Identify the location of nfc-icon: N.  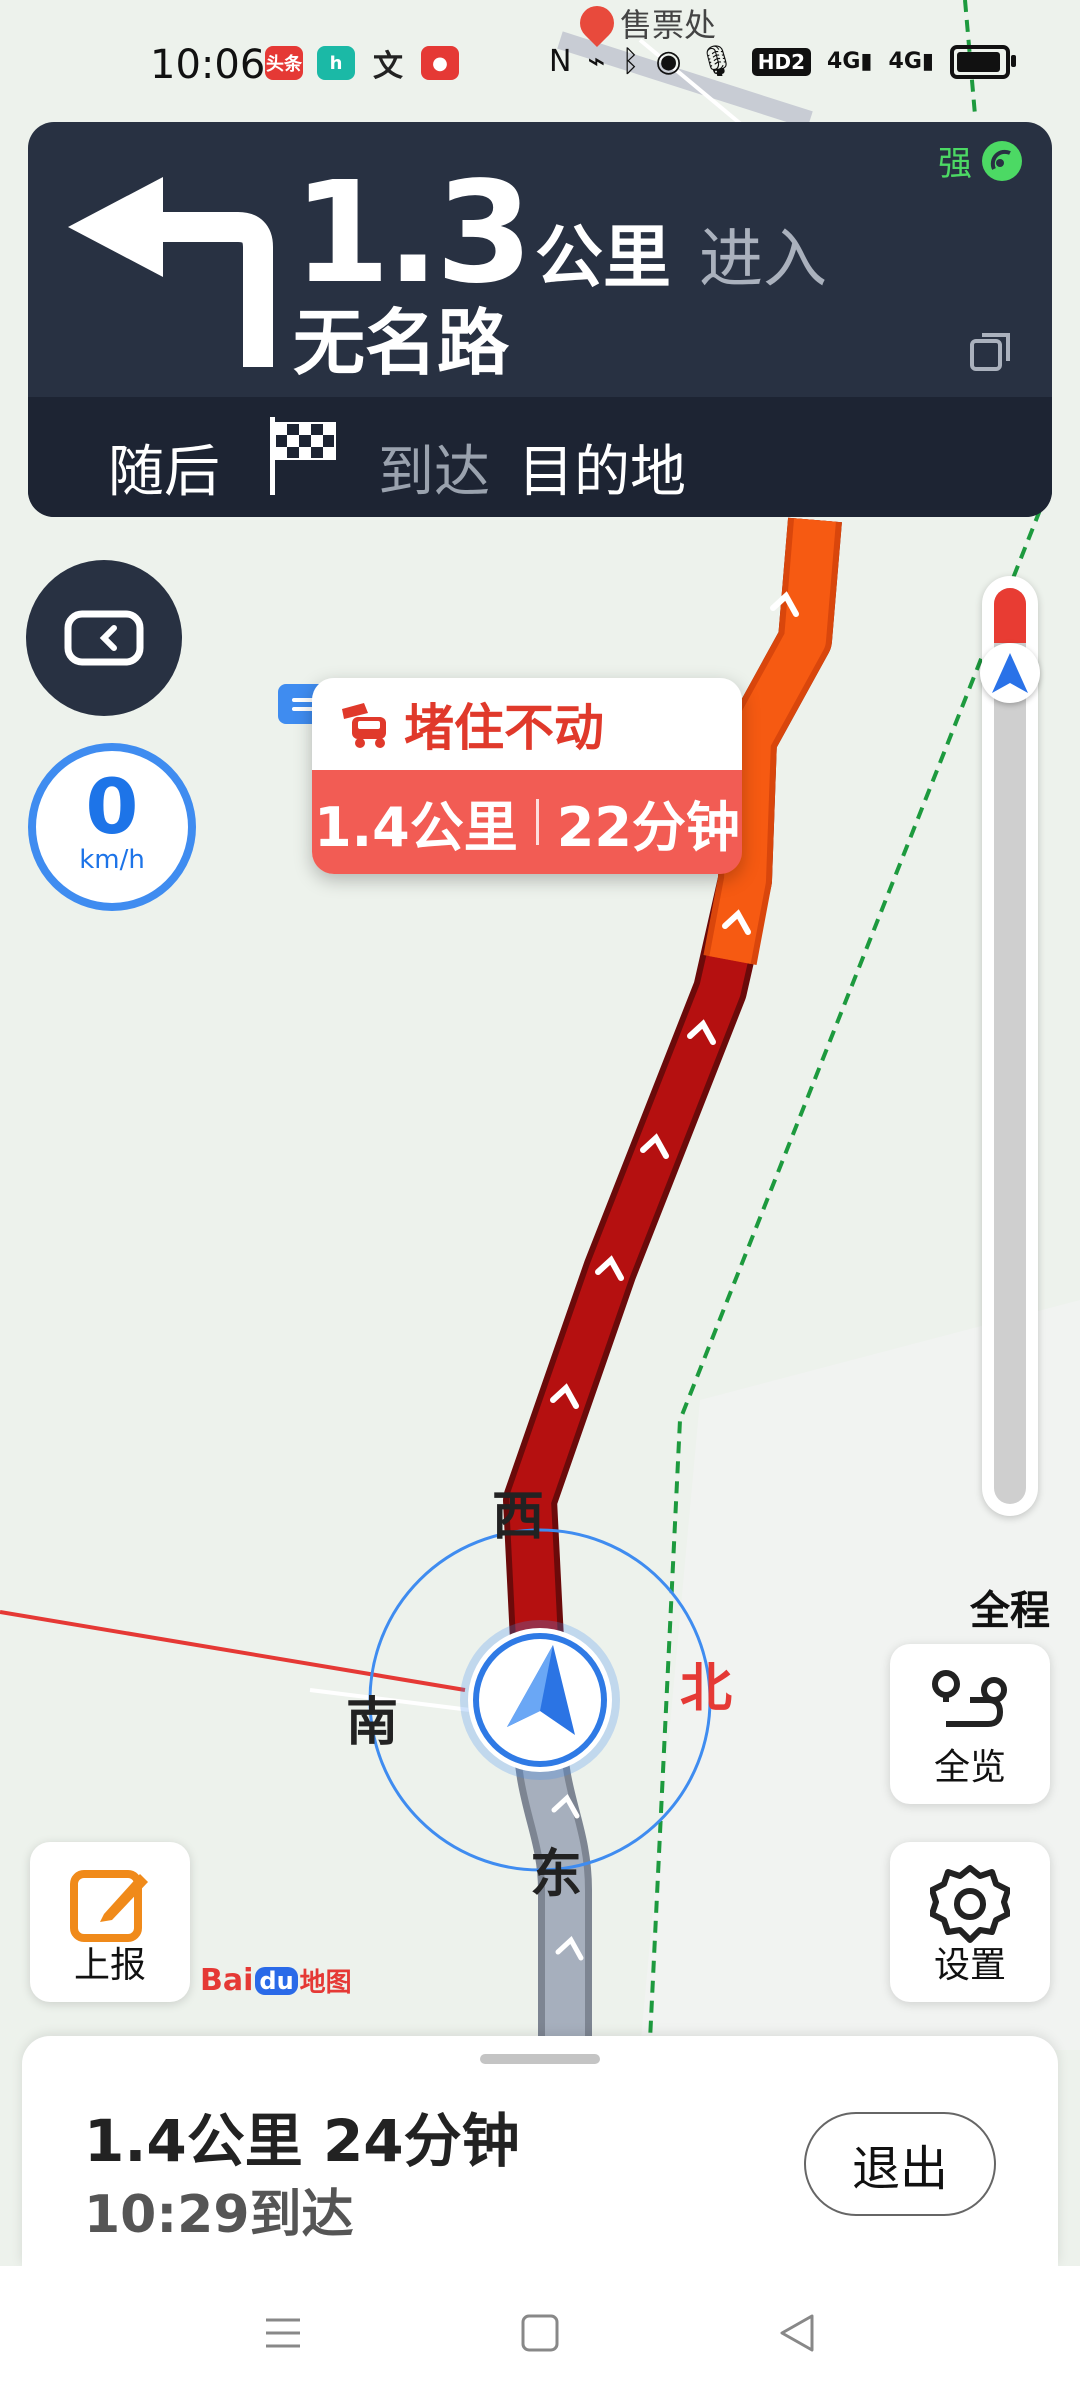
(560, 61).